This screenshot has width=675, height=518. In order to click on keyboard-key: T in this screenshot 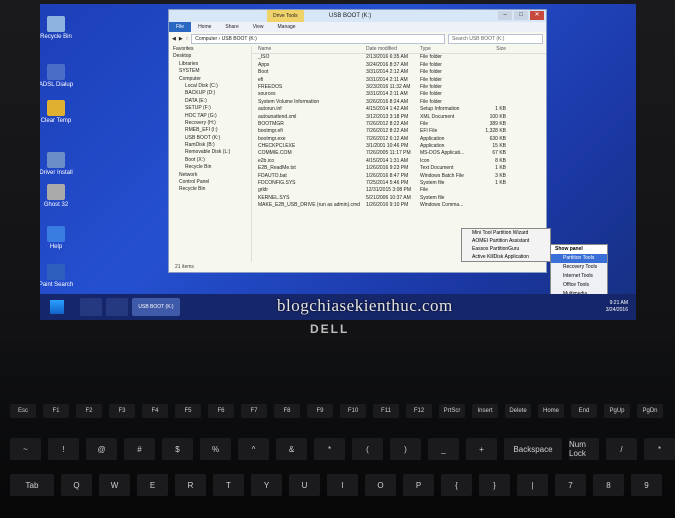, I will do `click(228, 485)`.